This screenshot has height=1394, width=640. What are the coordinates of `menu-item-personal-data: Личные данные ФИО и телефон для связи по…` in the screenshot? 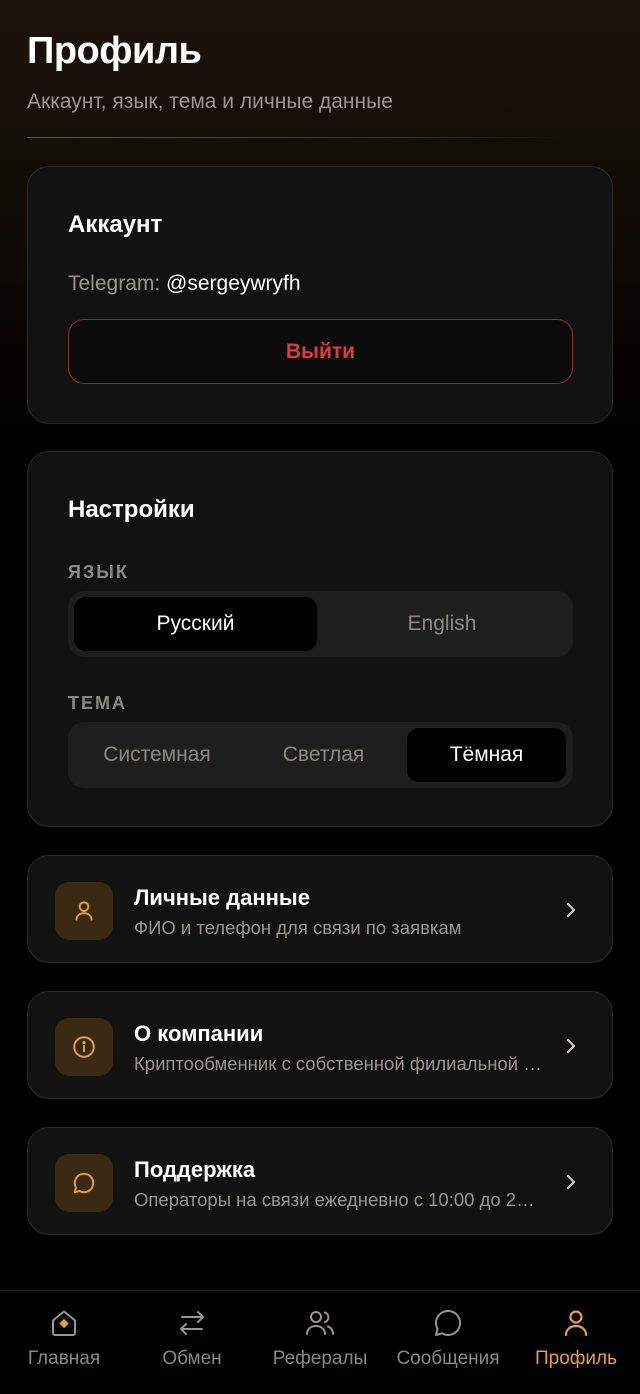 It's located at (320, 909).